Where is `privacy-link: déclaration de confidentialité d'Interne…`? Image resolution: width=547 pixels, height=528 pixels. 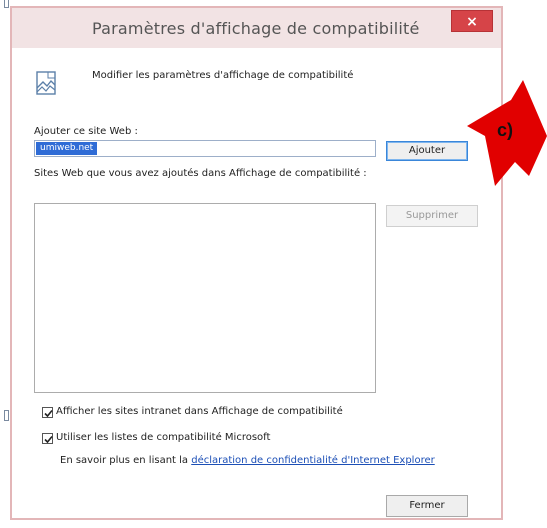 privacy-link: déclaration de confidentialité d'Interne… is located at coordinates (313, 460).